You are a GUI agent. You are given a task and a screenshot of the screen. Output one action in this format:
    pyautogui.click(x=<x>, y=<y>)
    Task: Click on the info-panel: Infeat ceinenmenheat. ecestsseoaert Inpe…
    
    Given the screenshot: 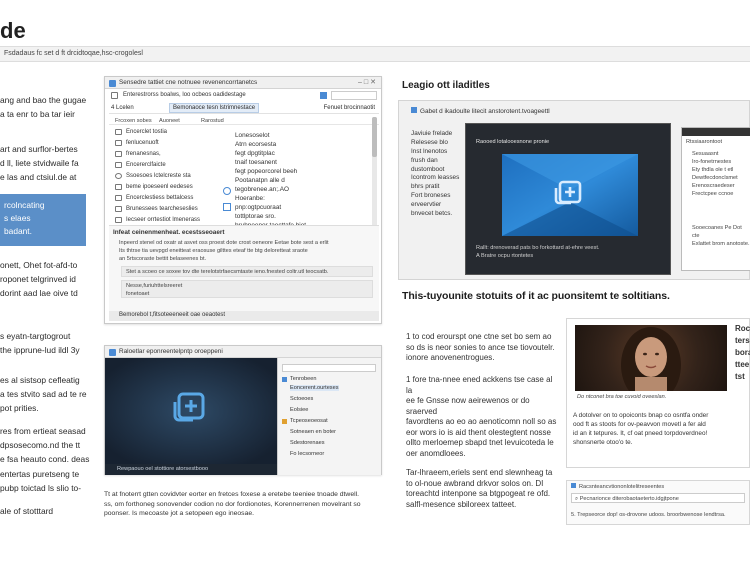 What is the action you would take?
    pyautogui.click(x=244, y=268)
    